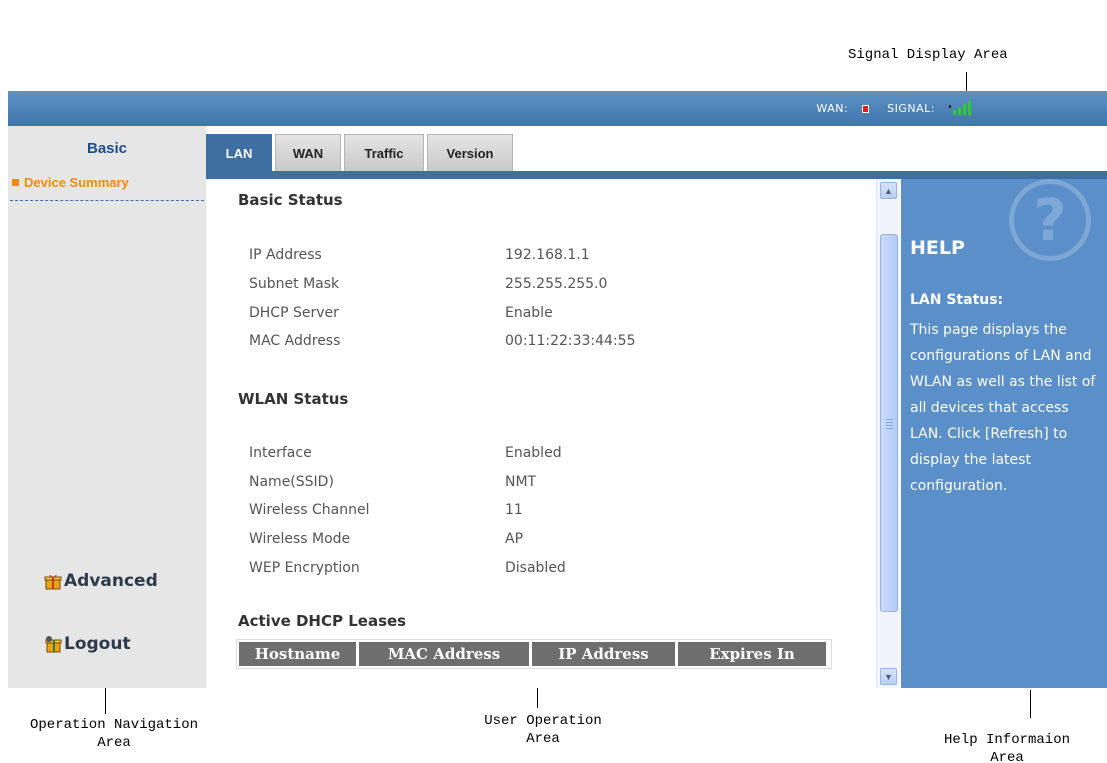 The height and width of the screenshot is (763, 1107). Describe the element at coordinates (543, 730) in the screenshot. I see `user-area-caption: User Operation Area` at that location.